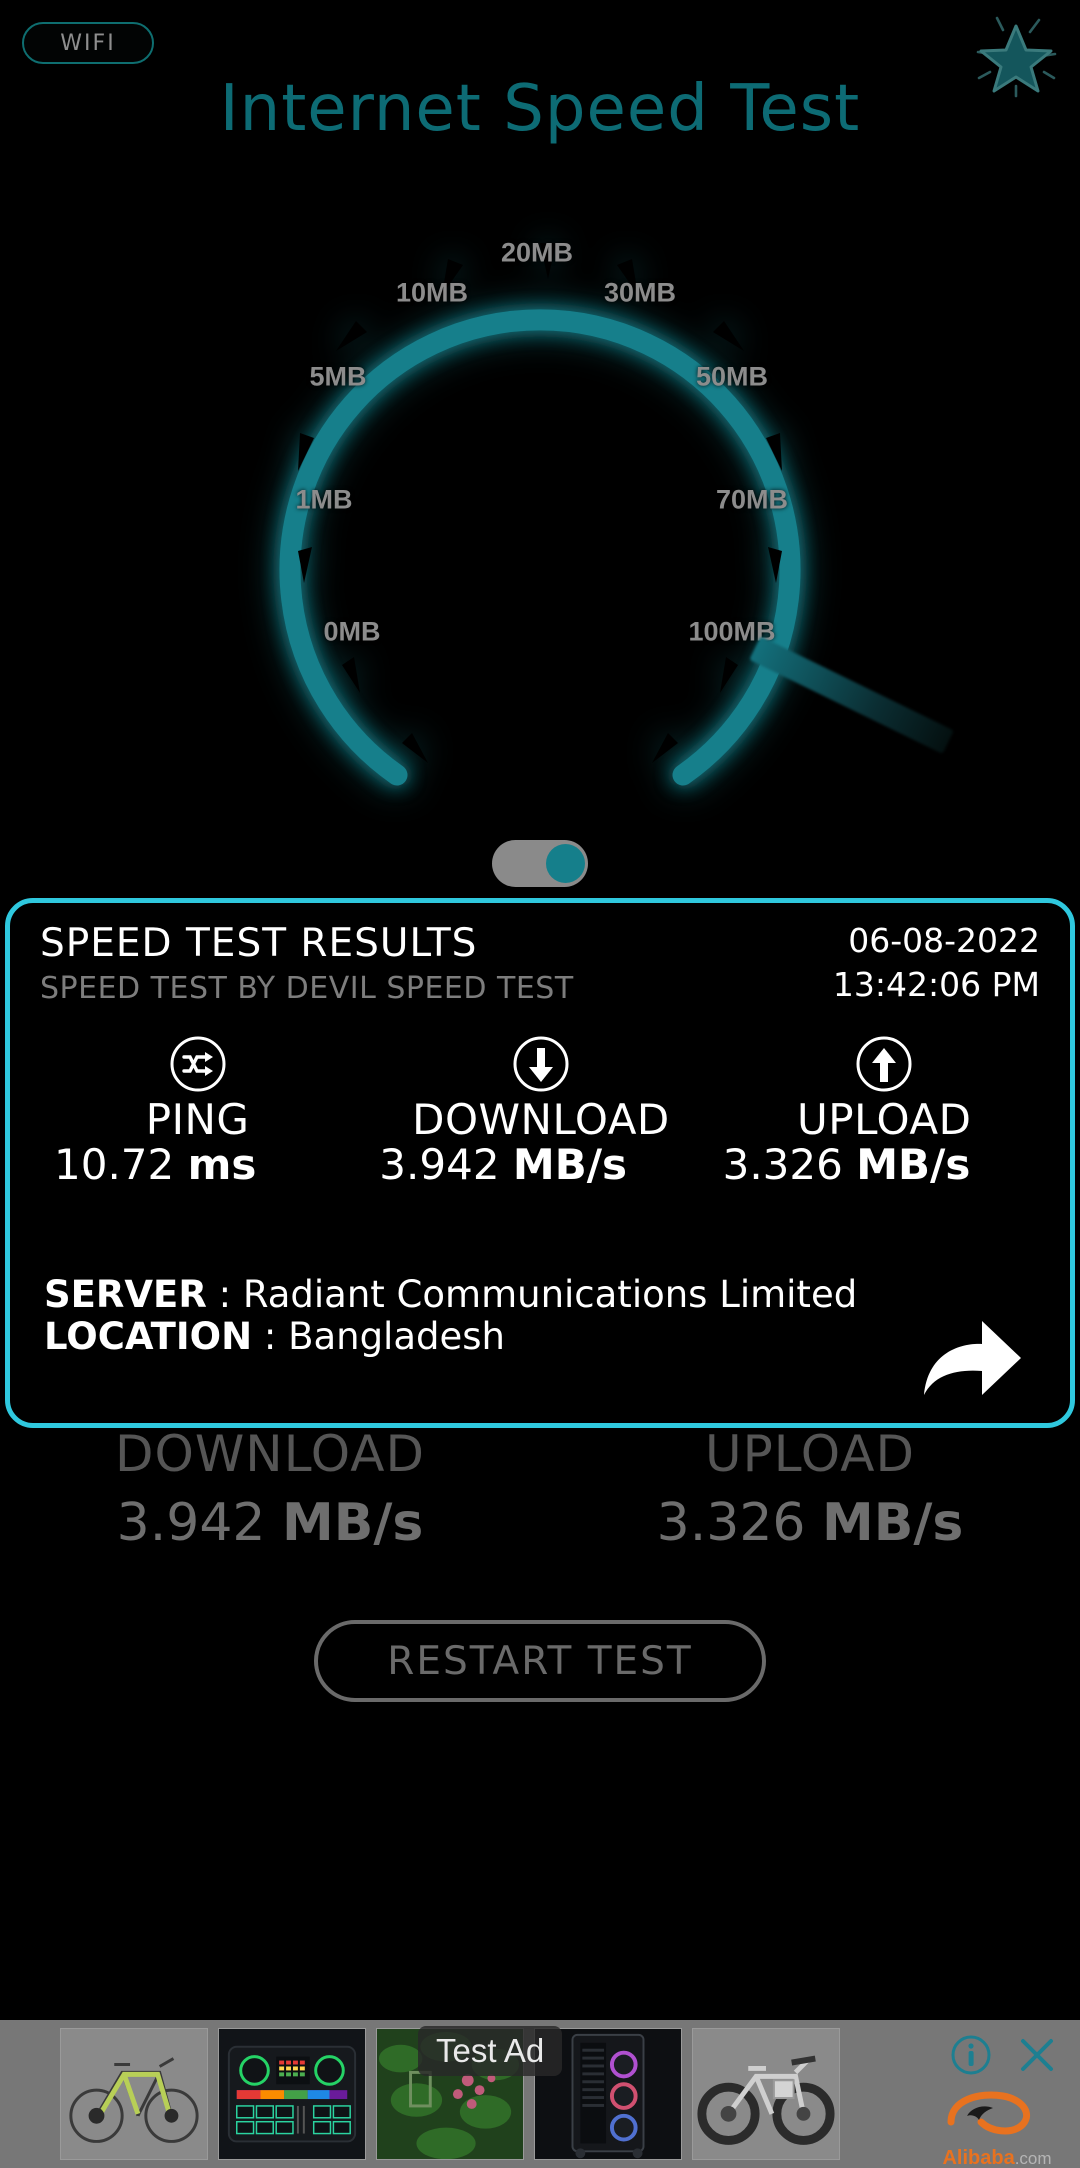 Image resolution: width=1080 pixels, height=2168 pixels. What do you see at coordinates (936, 984) in the screenshot?
I see `result-time: 13:42:06 PM` at bounding box center [936, 984].